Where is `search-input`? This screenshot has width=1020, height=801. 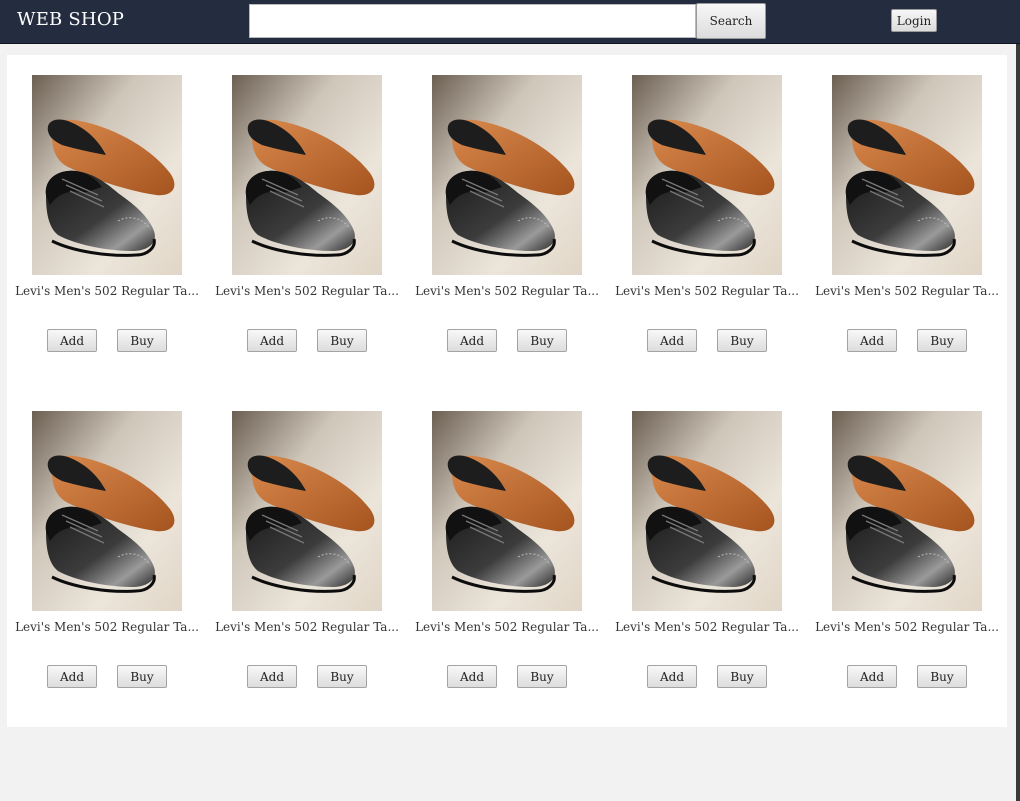 search-input is located at coordinates (472, 21).